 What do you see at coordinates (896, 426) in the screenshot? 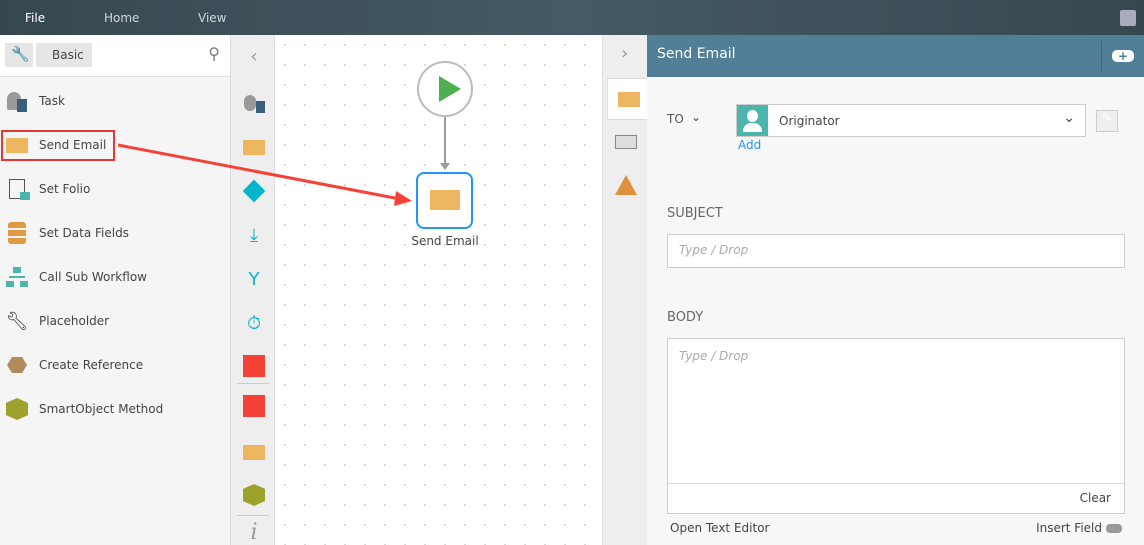
I see `body-input: Type / Drop Clear` at bounding box center [896, 426].